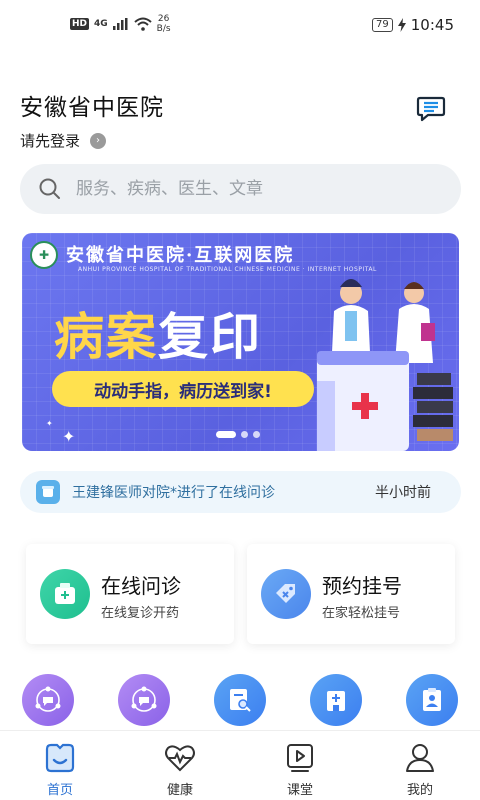 The height and width of the screenshot is (800, 480). I want to click on login-link: 请先登录 ›, so click(63, 140).